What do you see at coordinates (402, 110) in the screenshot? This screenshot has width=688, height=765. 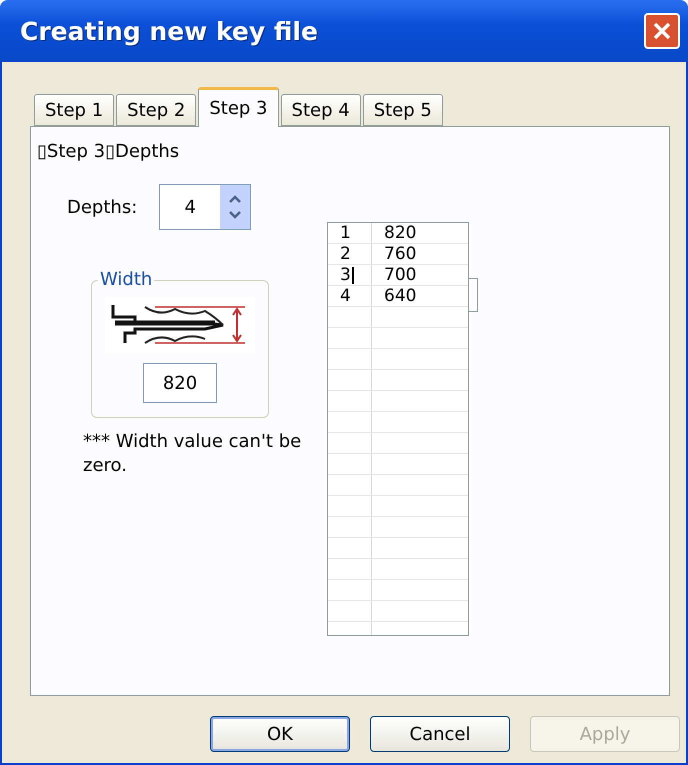 I see `tab: Step 5` at bounding box center [402, 110].